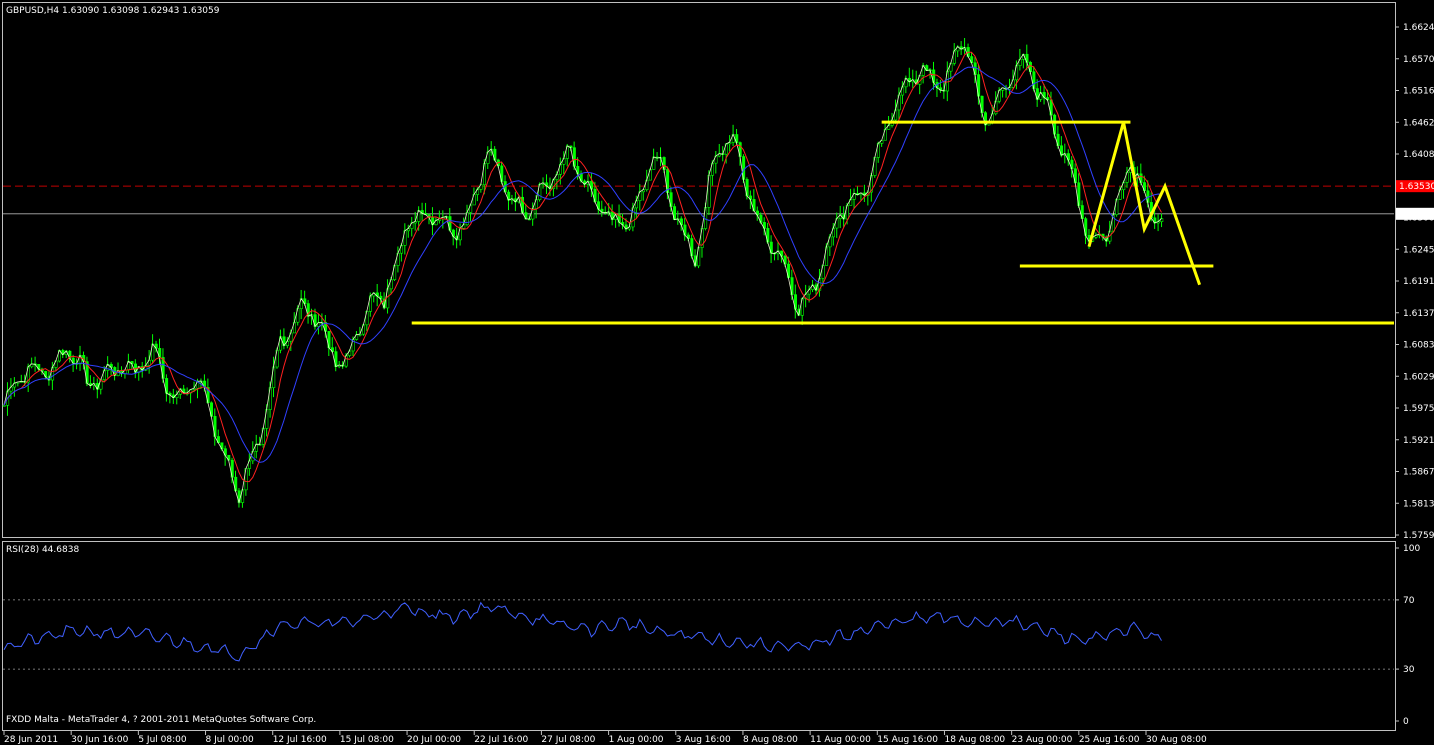 The image size is (1434, 745). I want to click on time-tick-label: 15 Jul 08:00, so click(367, 740).